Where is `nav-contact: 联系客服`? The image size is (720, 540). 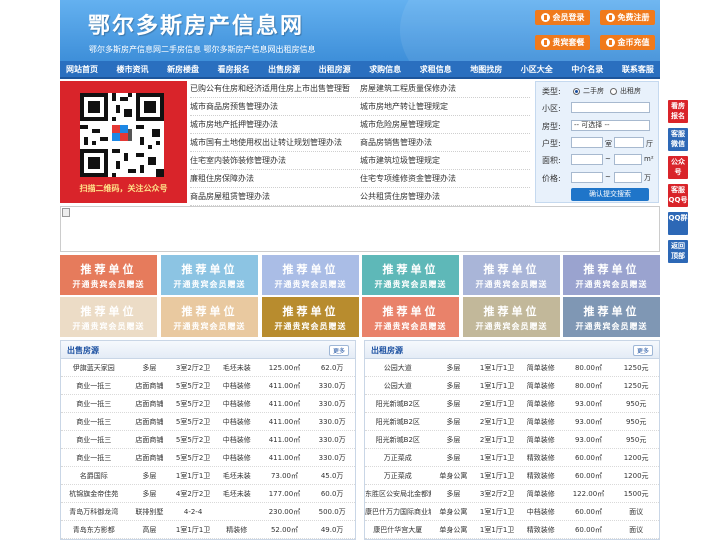
nav-contact: 联系客服 is located at coordinates (638, 69).